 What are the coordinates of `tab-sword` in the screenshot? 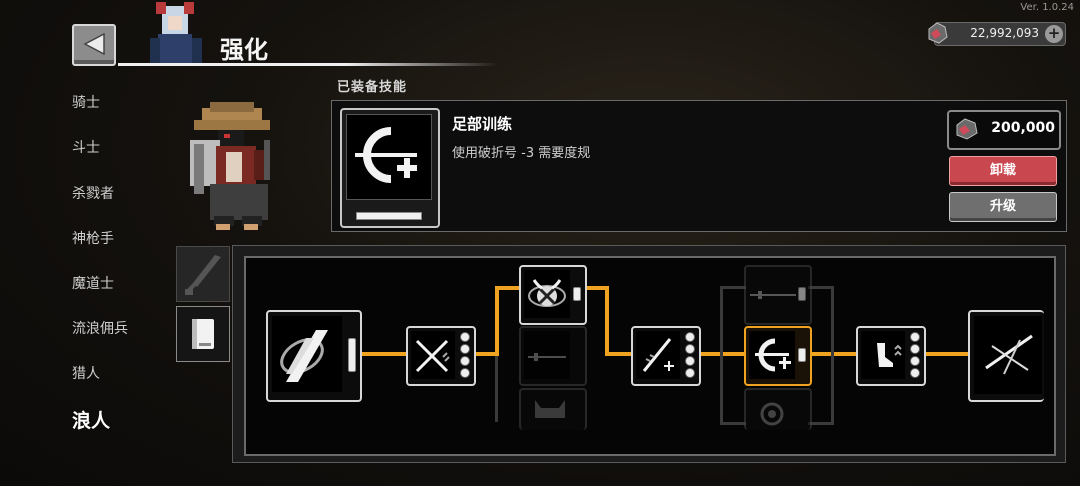 It's located at (203, 274).